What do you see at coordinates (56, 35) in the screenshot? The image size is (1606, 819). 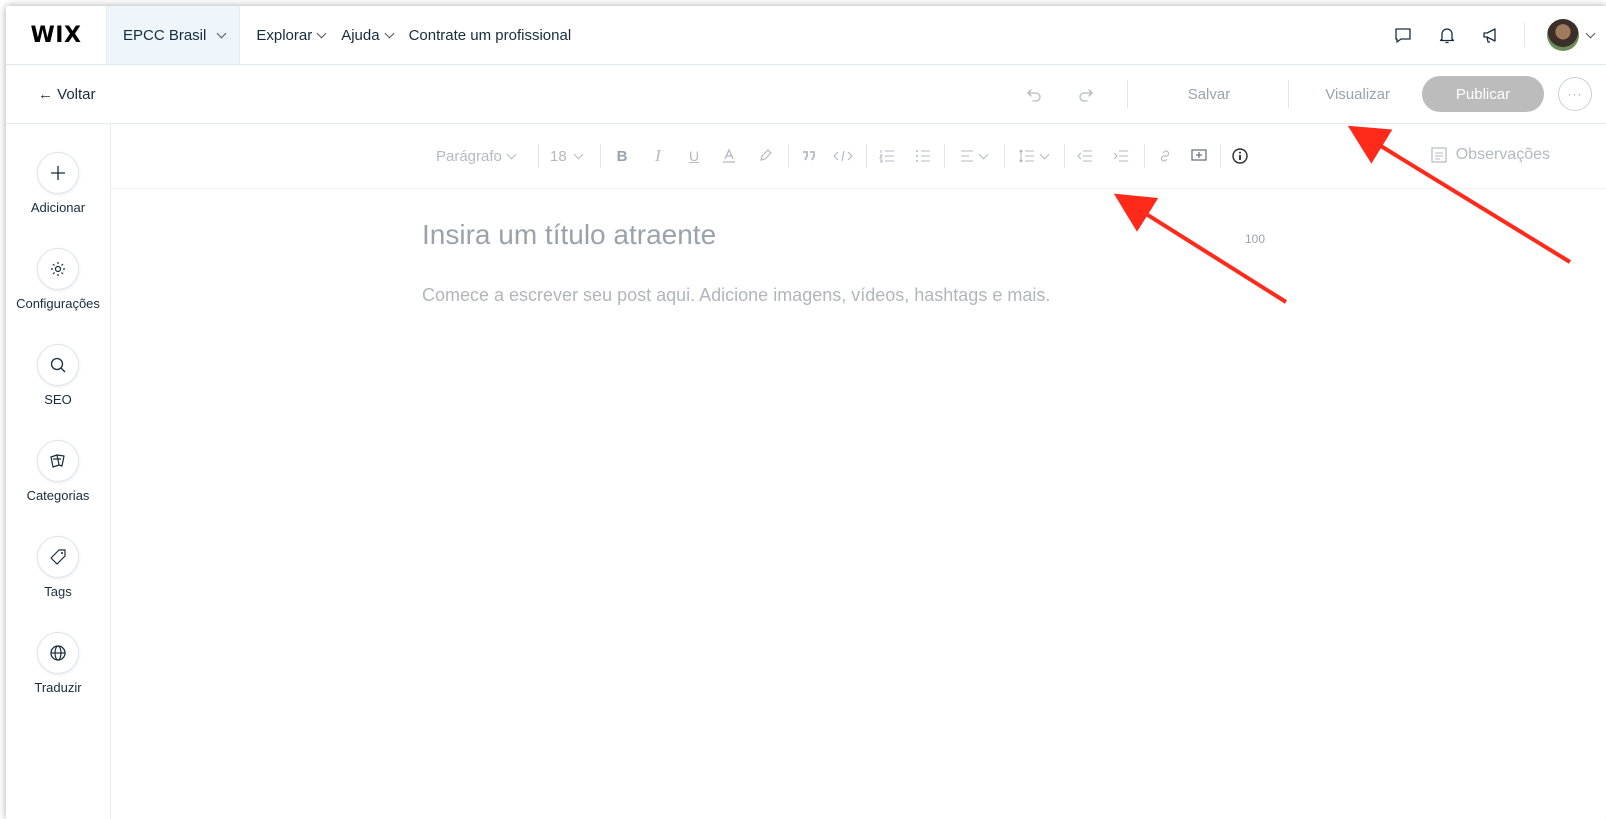 I see `wix-logo: WIX` at bounding box center [56, 35].